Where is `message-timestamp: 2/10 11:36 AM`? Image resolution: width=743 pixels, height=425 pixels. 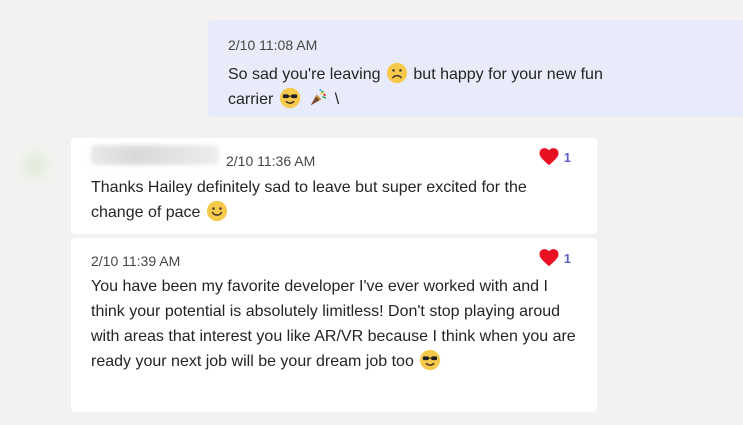 message-timestamp: 2/10 11:36 AM is located at coordinates (271, 161).